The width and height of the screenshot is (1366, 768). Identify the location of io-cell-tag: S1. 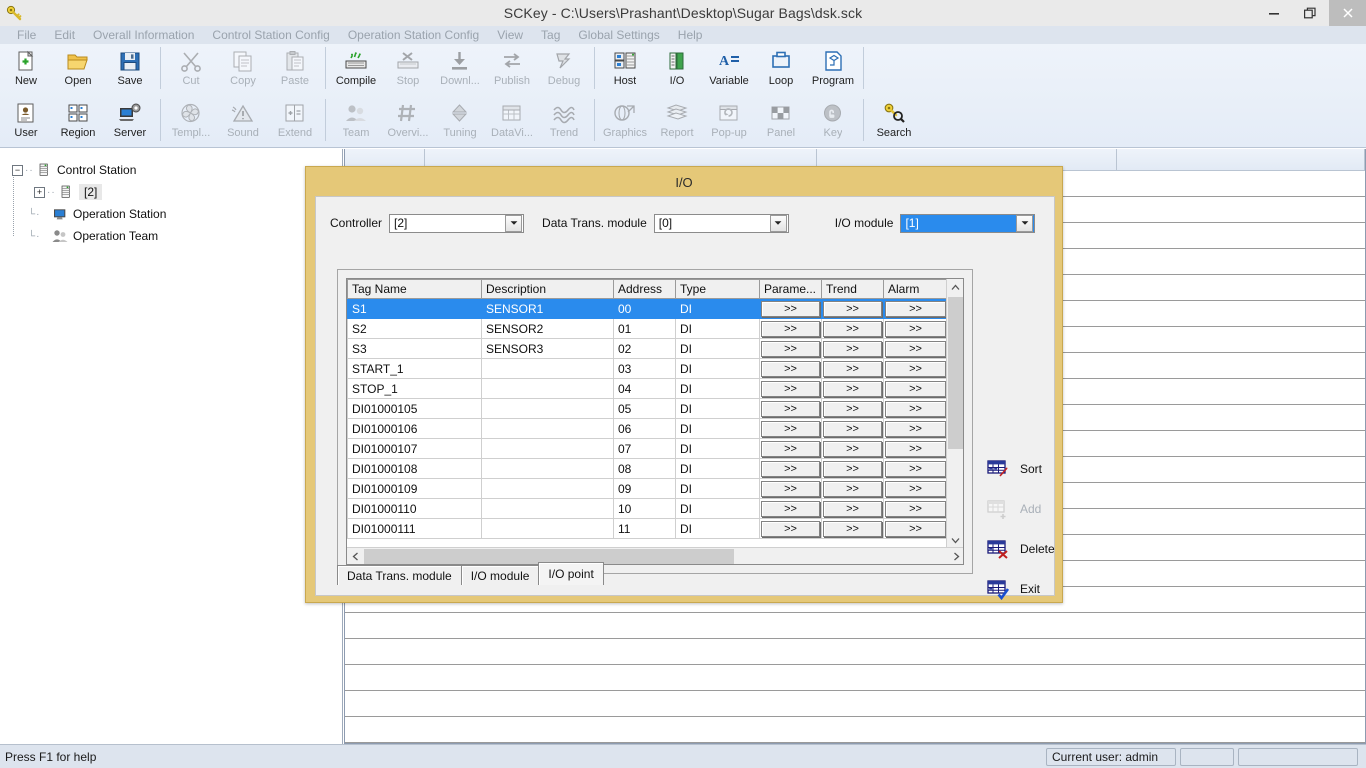
(414, 308).